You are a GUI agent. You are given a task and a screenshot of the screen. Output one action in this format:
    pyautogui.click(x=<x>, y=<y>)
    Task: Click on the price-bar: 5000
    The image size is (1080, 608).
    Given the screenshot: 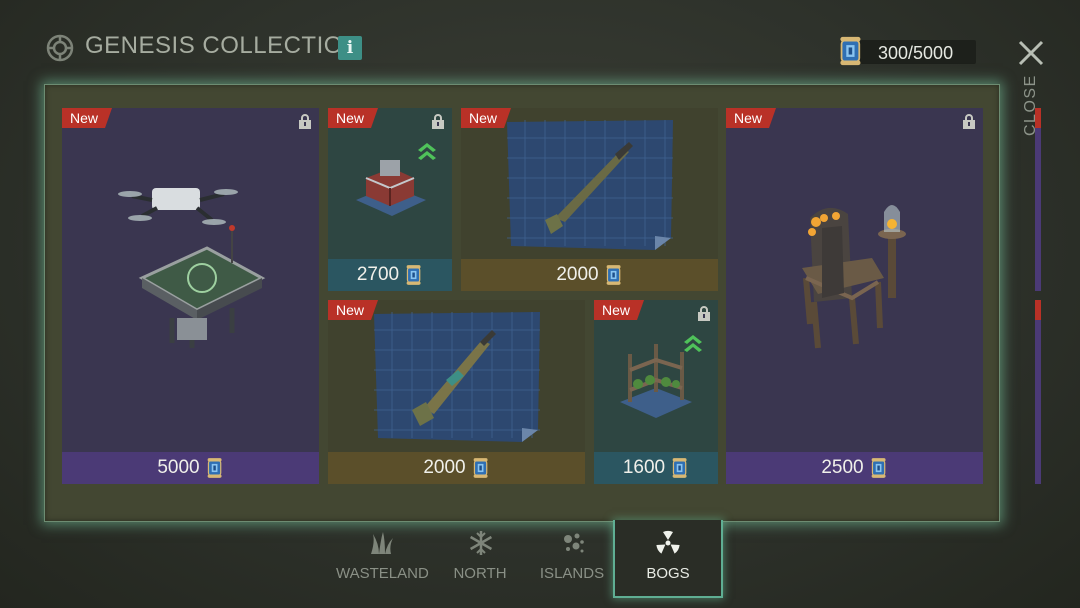 What is the action you would take?
    pyautogui.click(x=190, y=468)
    